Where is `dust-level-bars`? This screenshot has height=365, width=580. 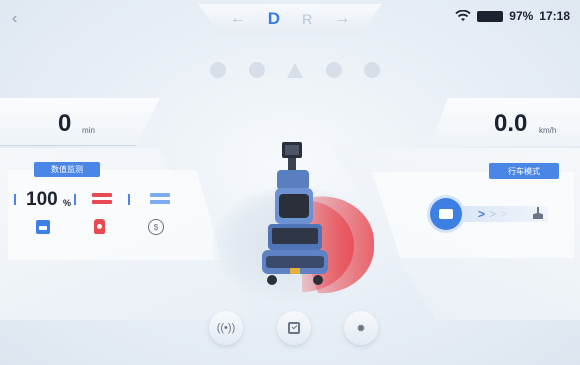 dust-level-bars is located at coordinates (160, 199).